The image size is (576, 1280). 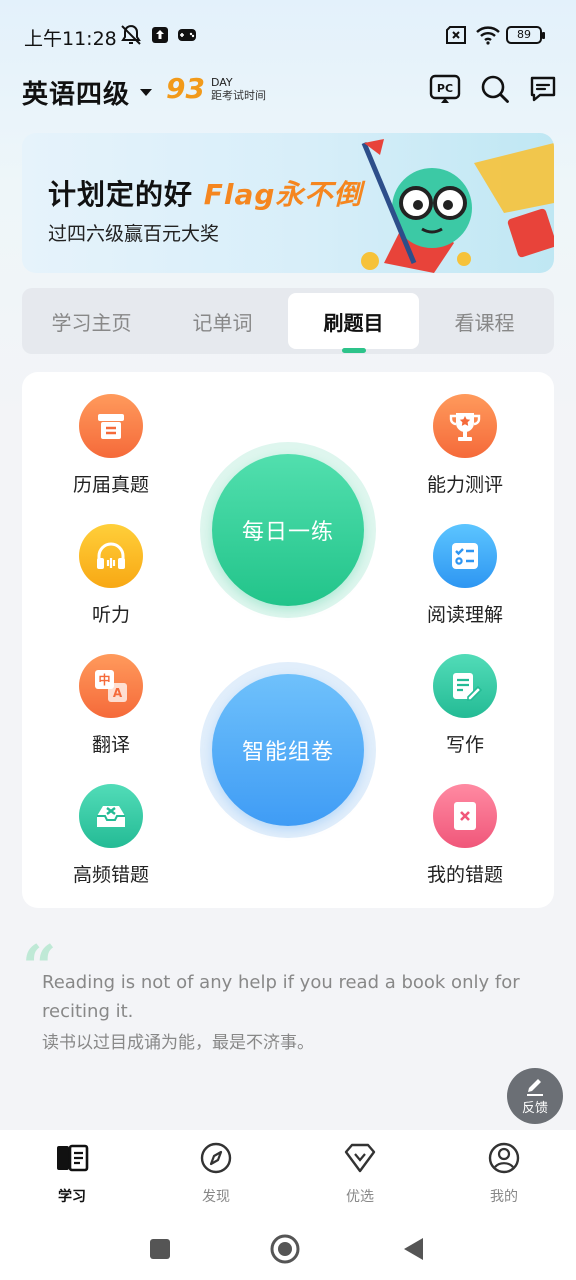 What do you see at coordinates (178, 1043) in the screenshot?
I see `quote-chinese: 读书以过目成诵为能，最是不济事。` at bounding box center [178, 1043].